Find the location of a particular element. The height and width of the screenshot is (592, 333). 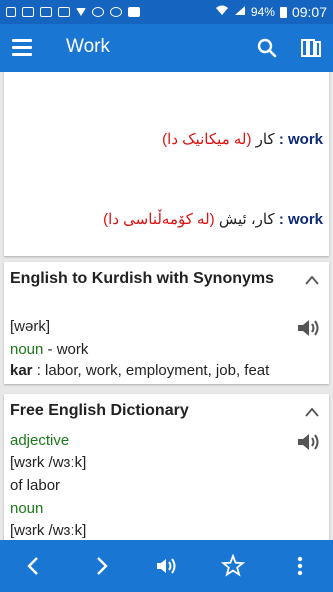

page-title: Work is located at coordinates (88, 46).